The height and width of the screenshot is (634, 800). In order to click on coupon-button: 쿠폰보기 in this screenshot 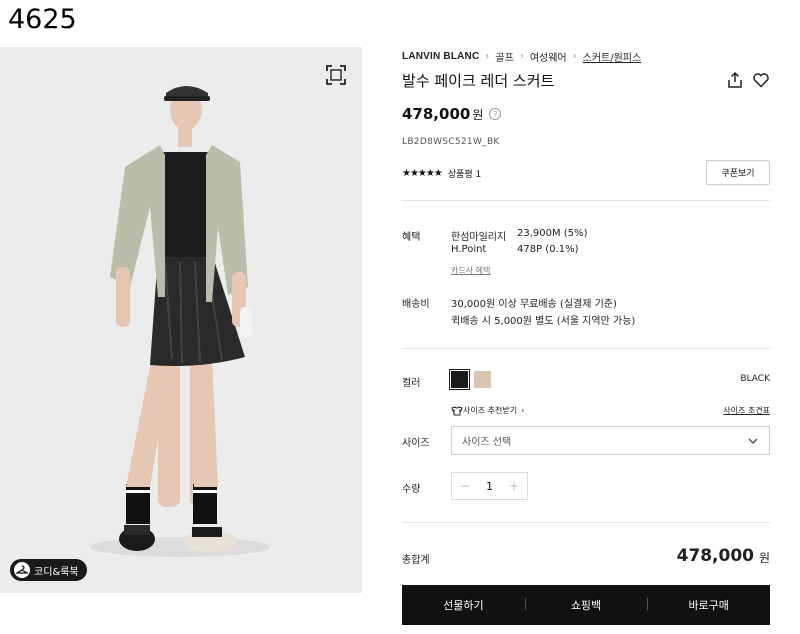, I will do `click(738, 172)`.